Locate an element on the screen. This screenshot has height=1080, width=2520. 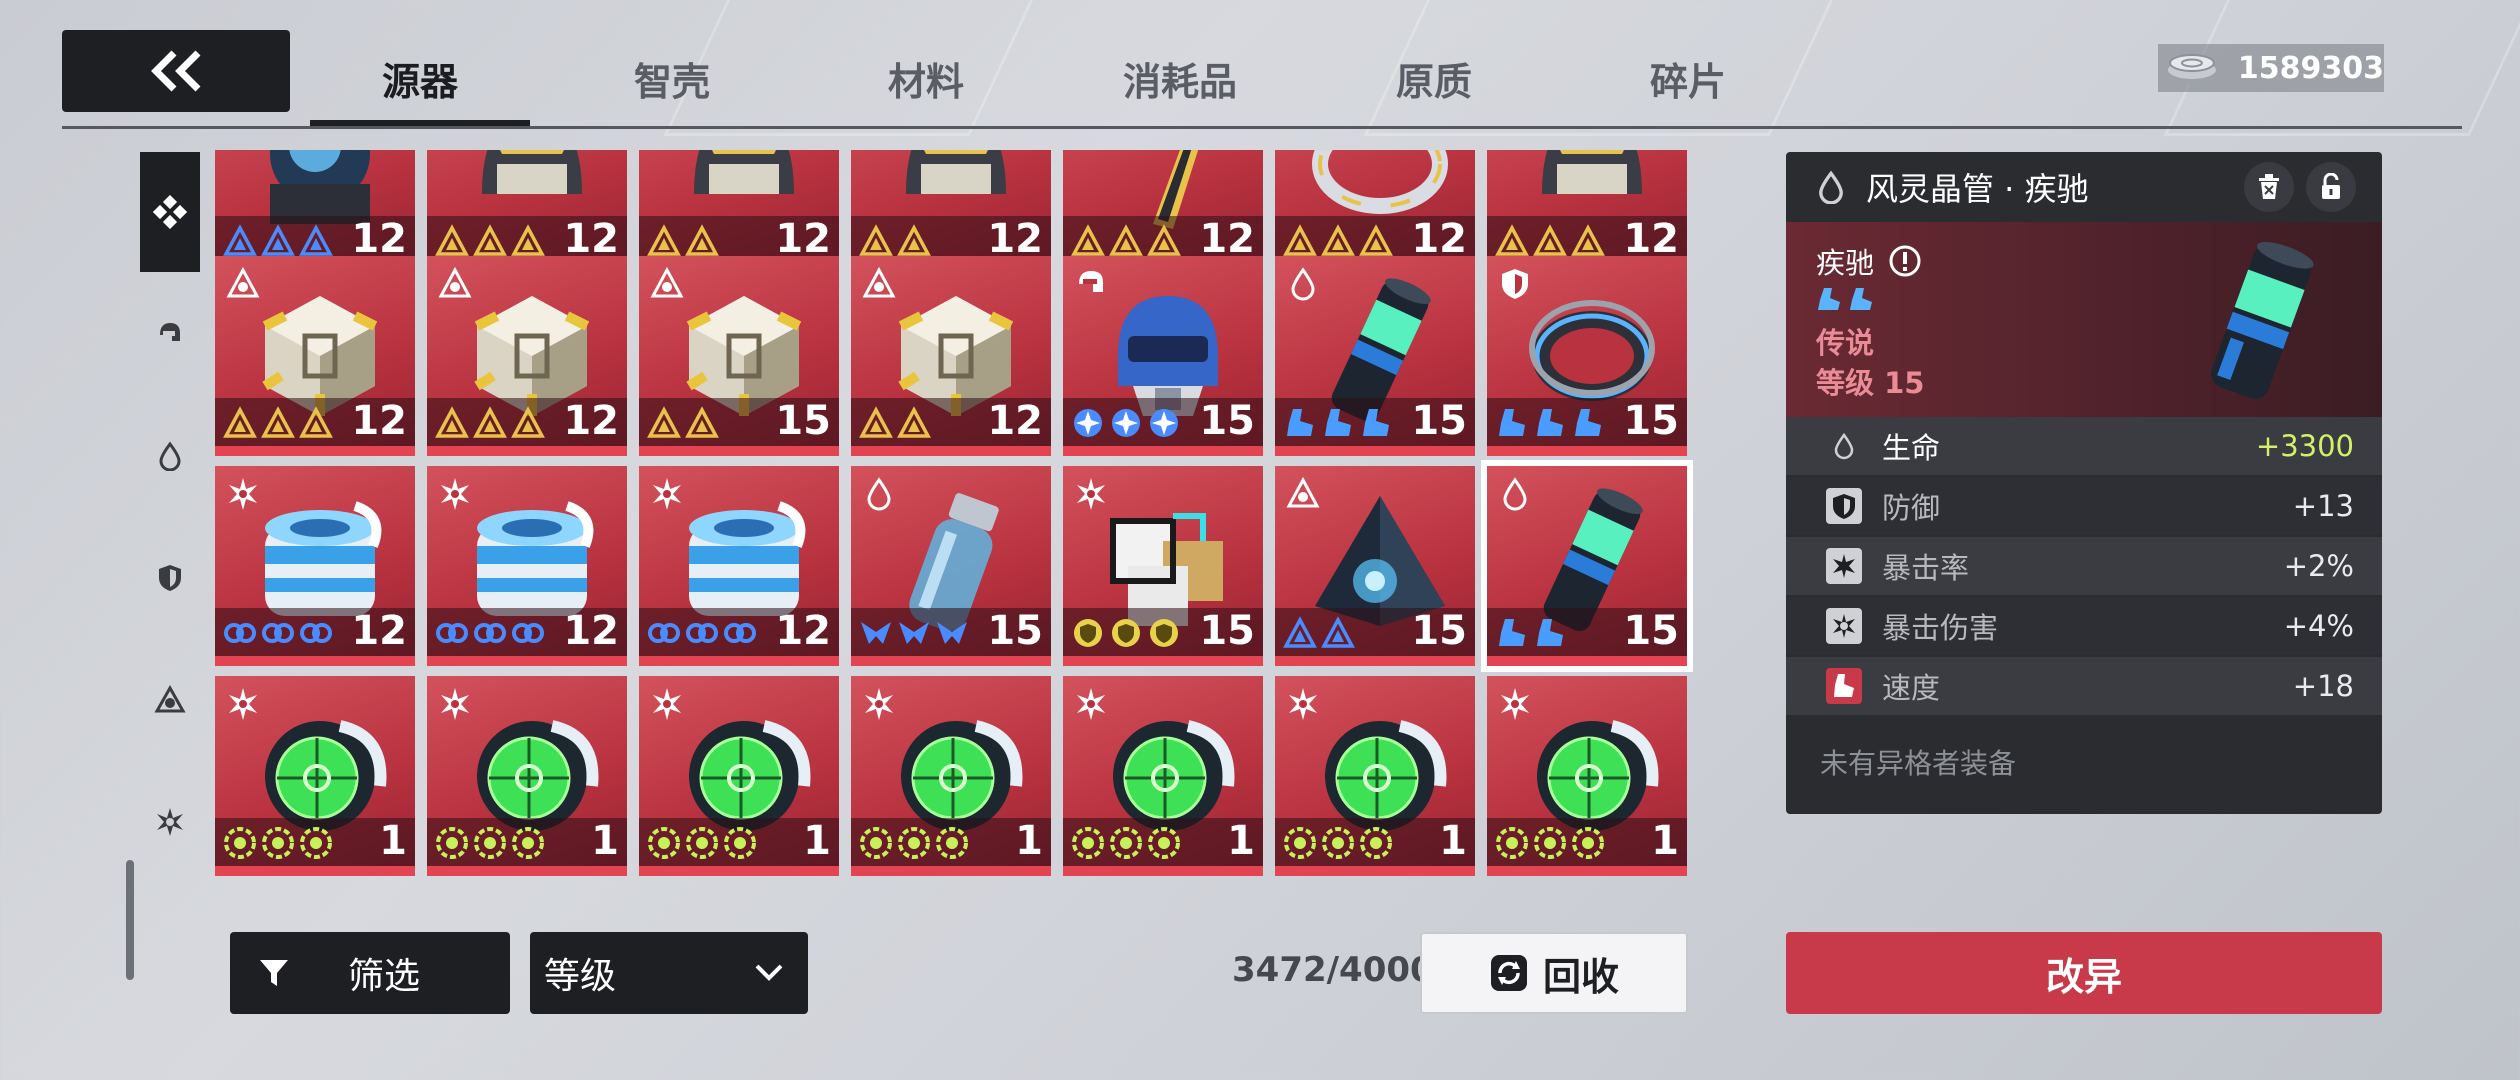
category-helmet is located at coordinates (170, 334).